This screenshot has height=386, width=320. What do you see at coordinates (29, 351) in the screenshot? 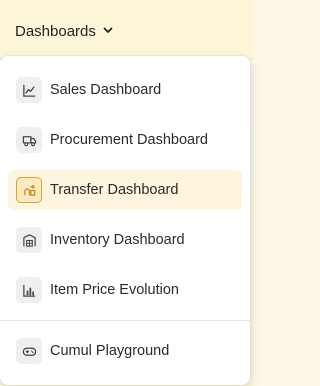
I see `gamepad-icon` at bounding box center [29, 351].